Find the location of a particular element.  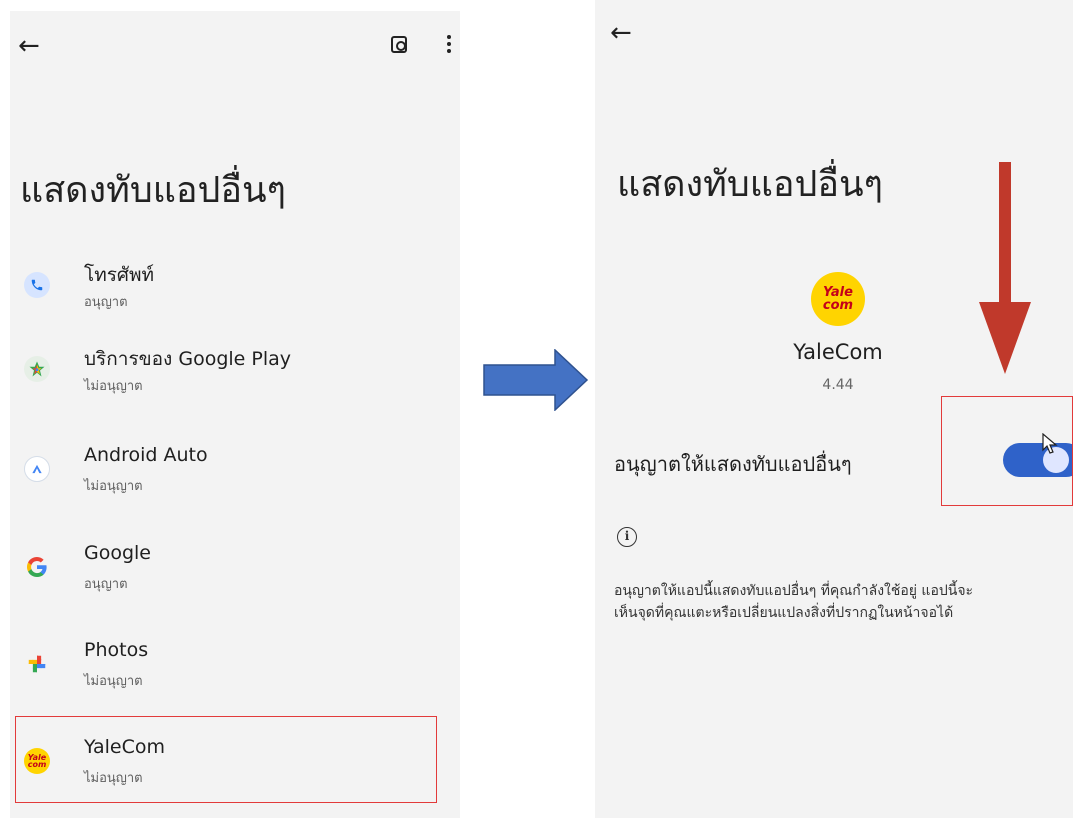

info-icon: i is located at coordinates (627, 537).